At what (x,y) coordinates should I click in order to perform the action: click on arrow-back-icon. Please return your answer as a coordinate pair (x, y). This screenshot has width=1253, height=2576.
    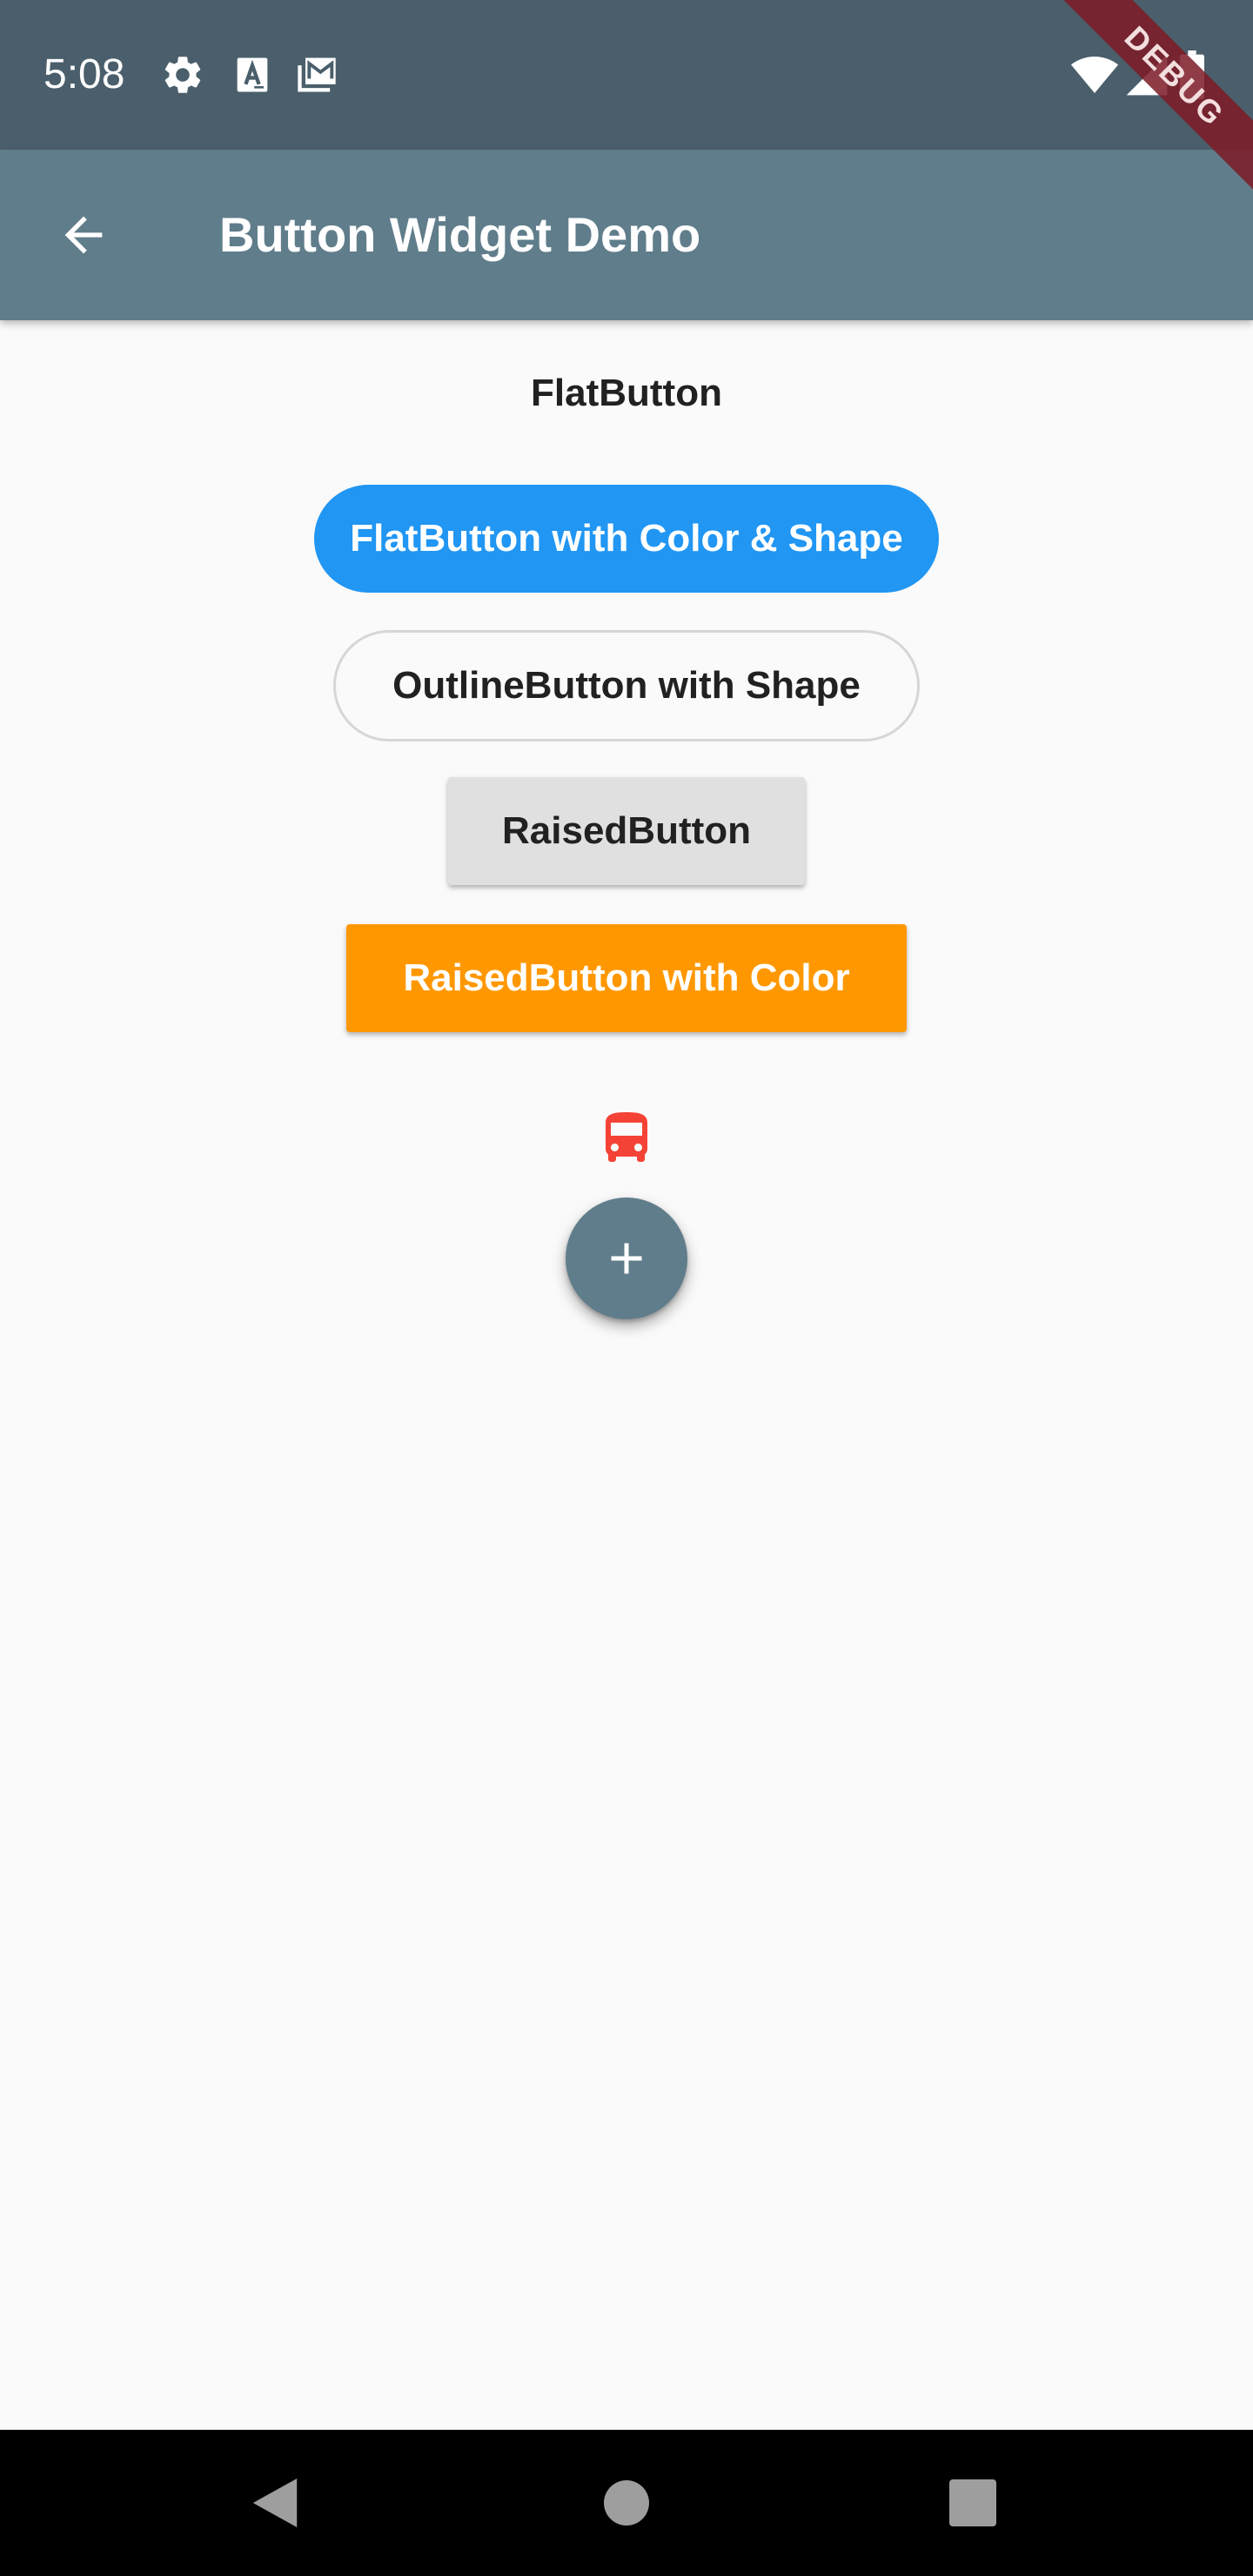
    Looking at the image, I should click on (83, 235).